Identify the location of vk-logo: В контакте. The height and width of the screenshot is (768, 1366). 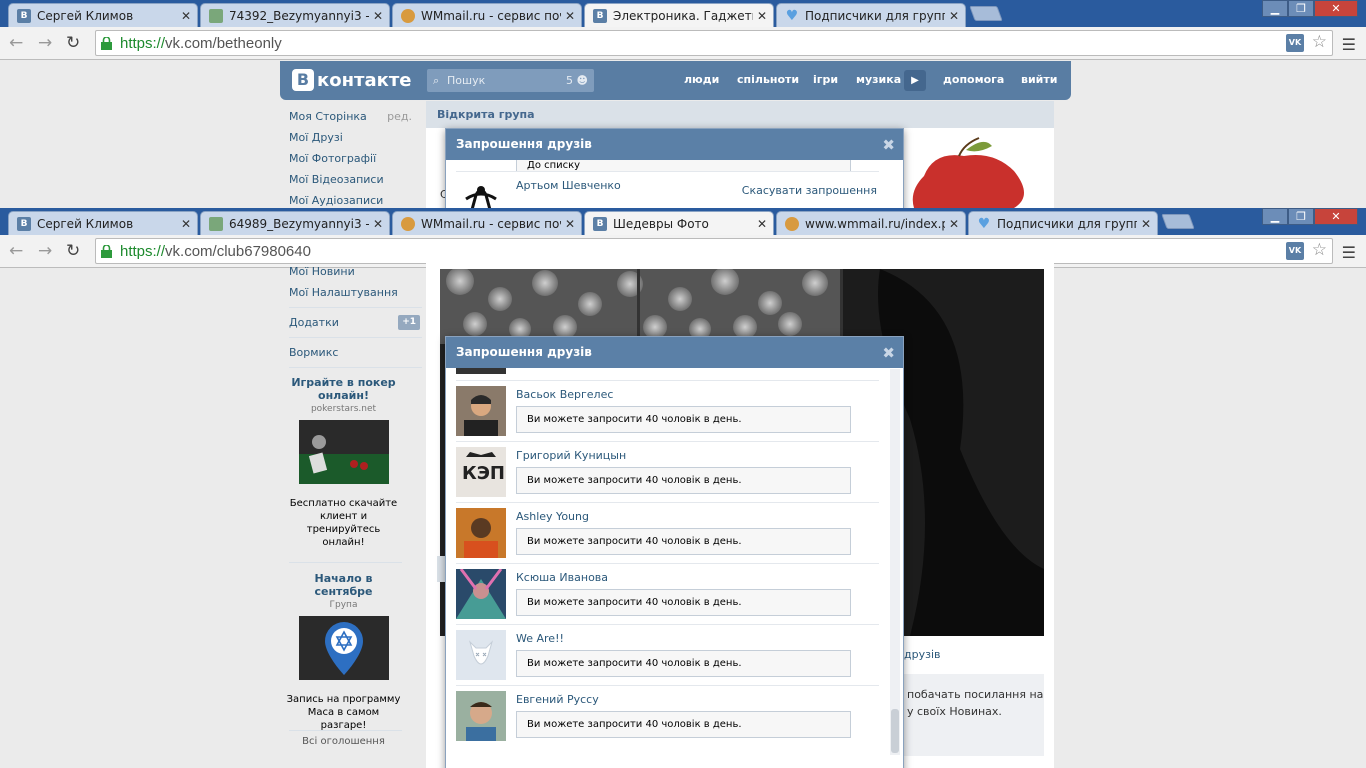
(351, 80).